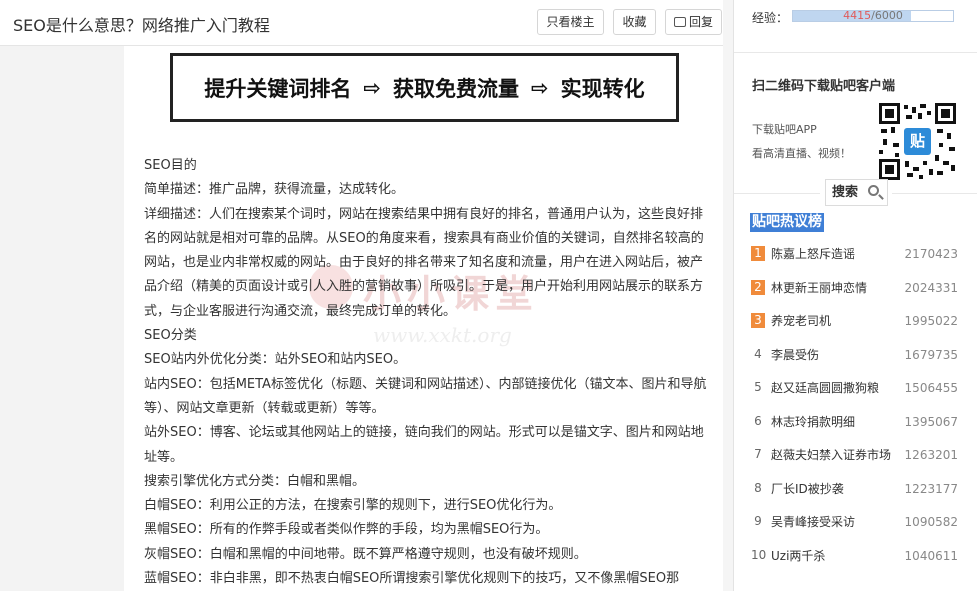 This screenshot has height=591, width=977. I want to click on hot-topic-item: 6 林志玲捐款明细 1395067, so click(855, 421).